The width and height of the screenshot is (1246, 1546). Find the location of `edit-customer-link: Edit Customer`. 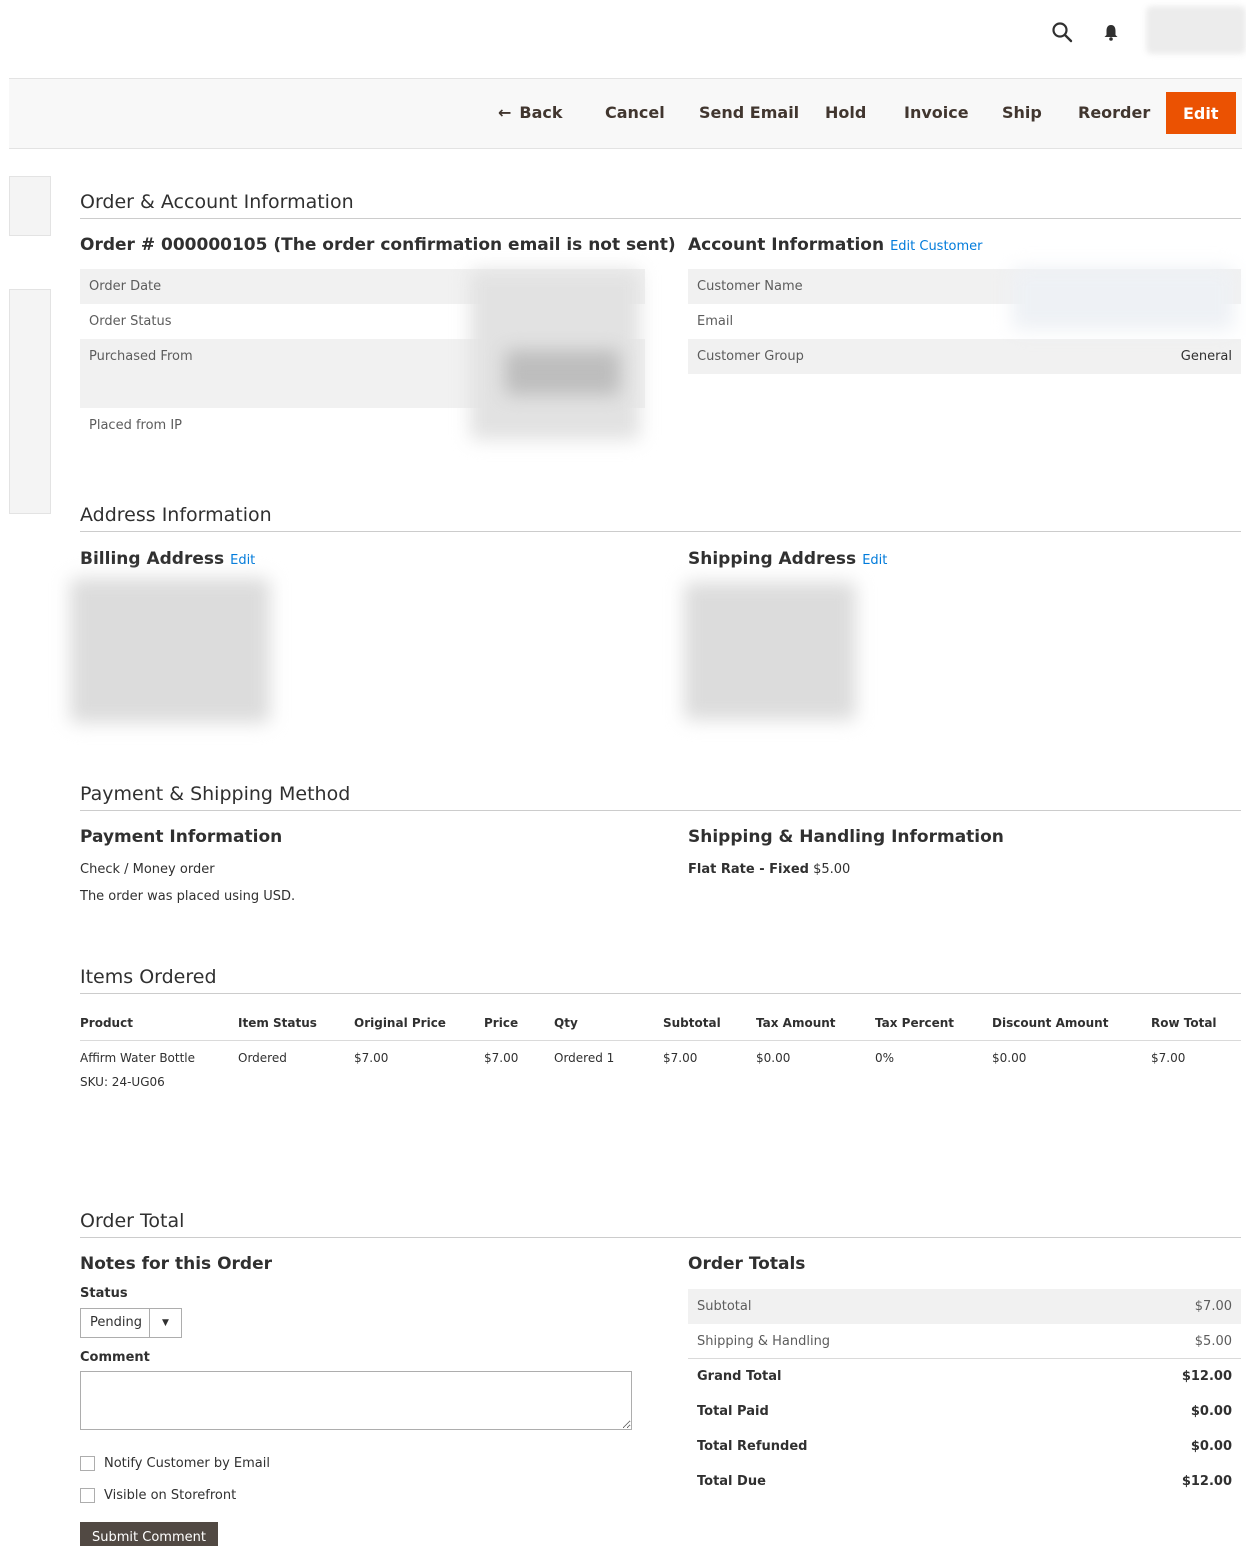

edit-customer-link: Edit Customer is located at coordinates (936, 246).